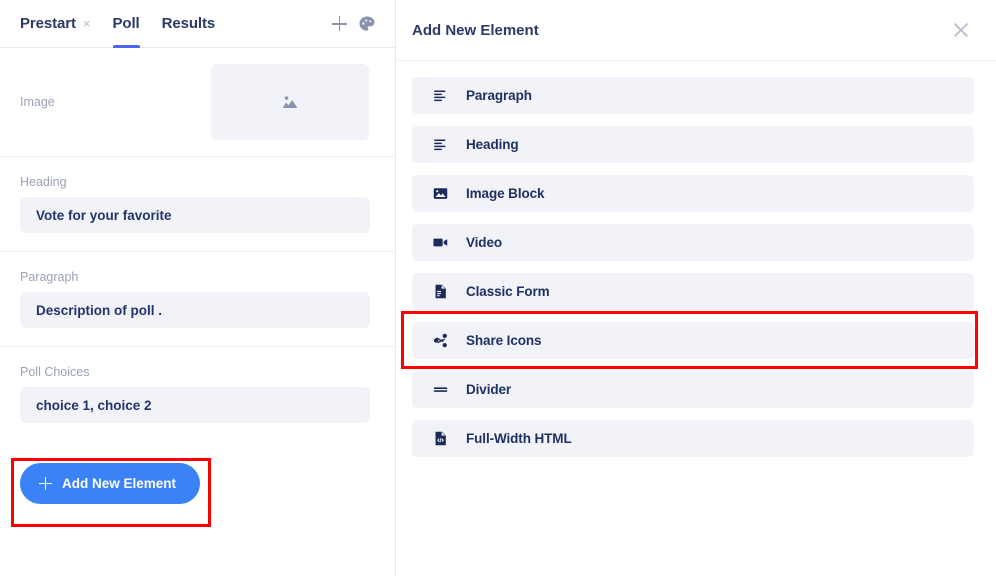  What do you see at coordinates (55, 372) in the screenshot?
I see `field-label: Poll Choices` at bounding box center [55, 372].